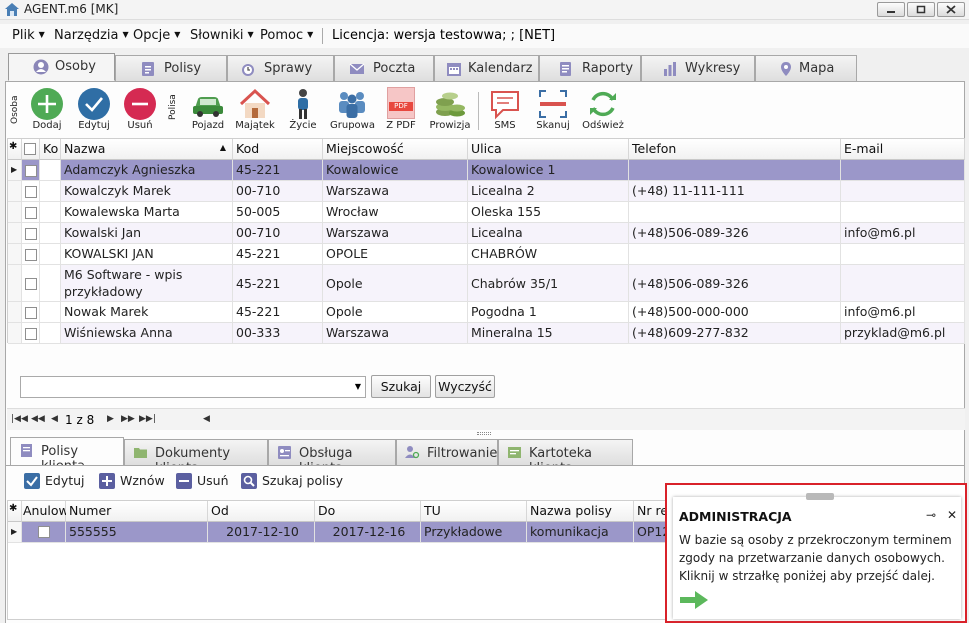 The image size is (969, 623). What do you see at coordinates (548, 283) in the screenshot?
I see `cell-ulica: Chabrów 35/1` at bounding box center [548, 283].